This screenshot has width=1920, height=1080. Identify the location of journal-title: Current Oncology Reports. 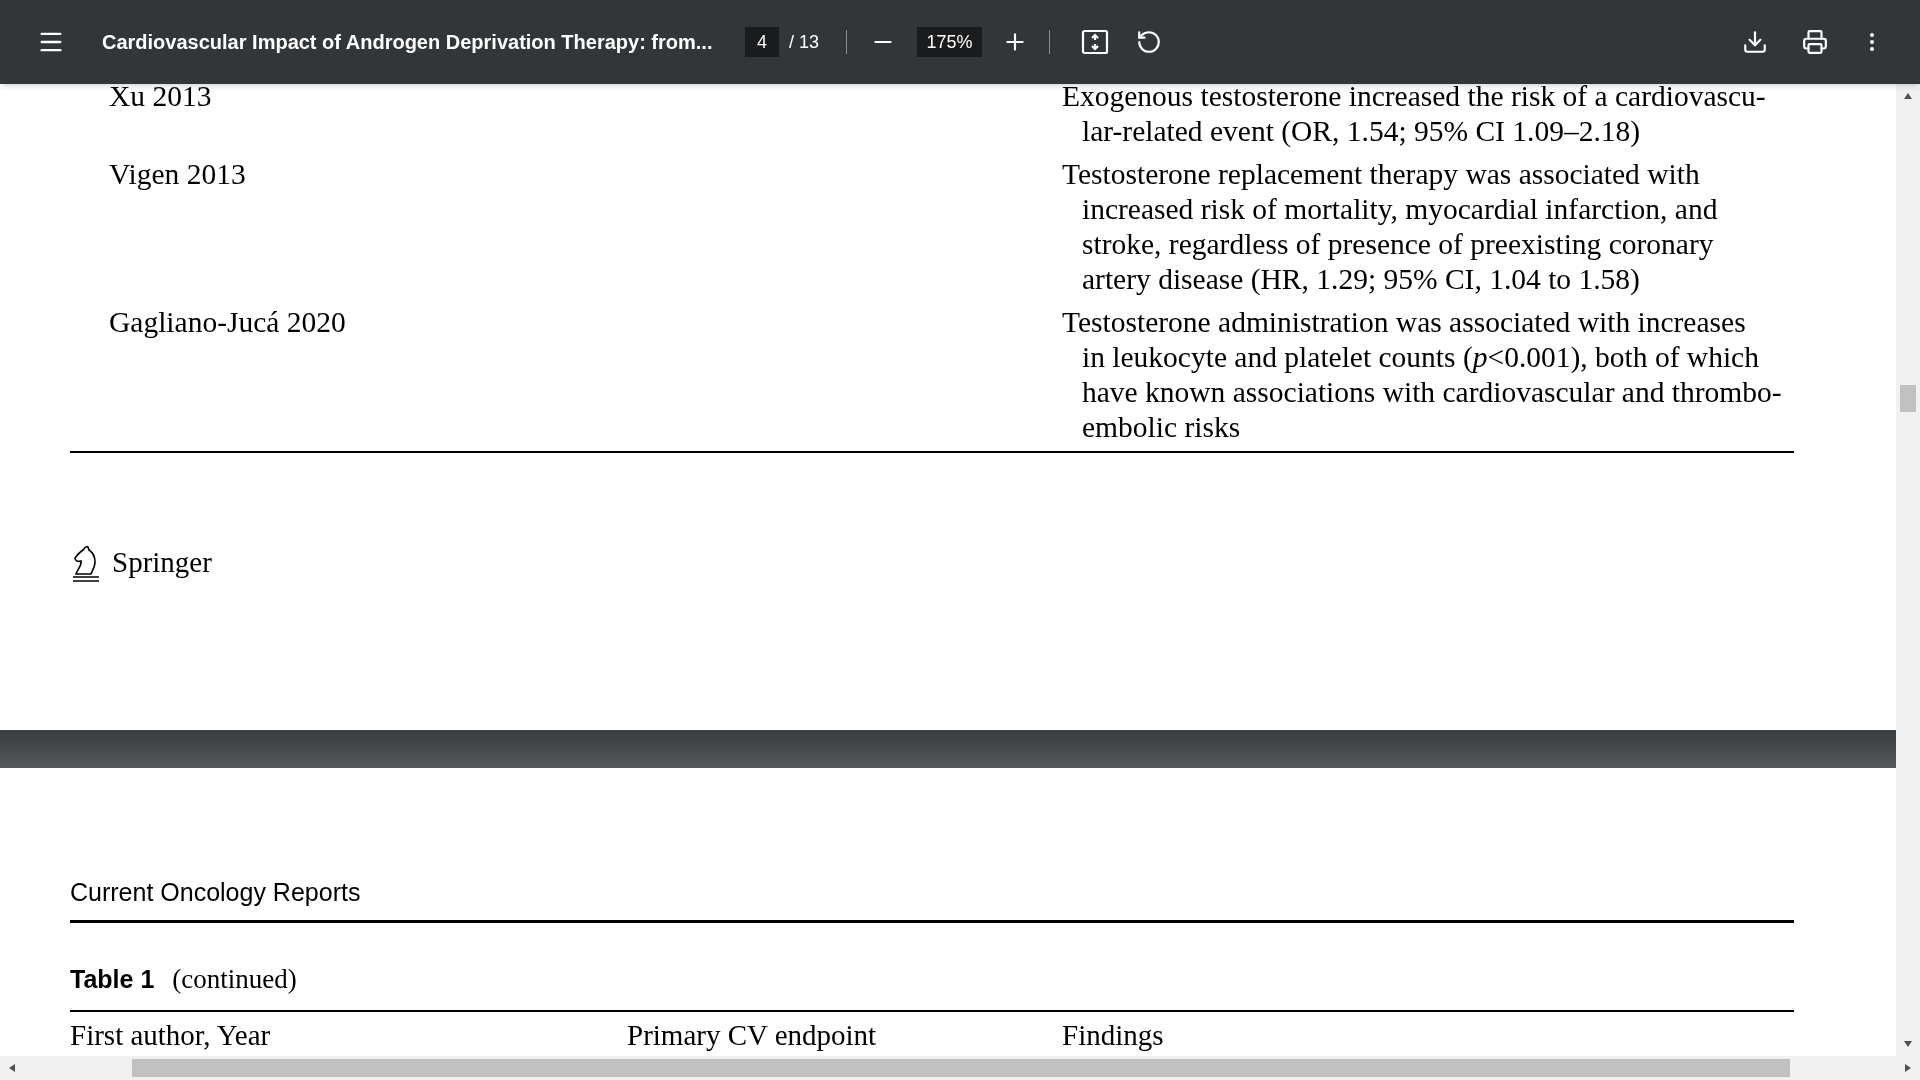
(216, 892).